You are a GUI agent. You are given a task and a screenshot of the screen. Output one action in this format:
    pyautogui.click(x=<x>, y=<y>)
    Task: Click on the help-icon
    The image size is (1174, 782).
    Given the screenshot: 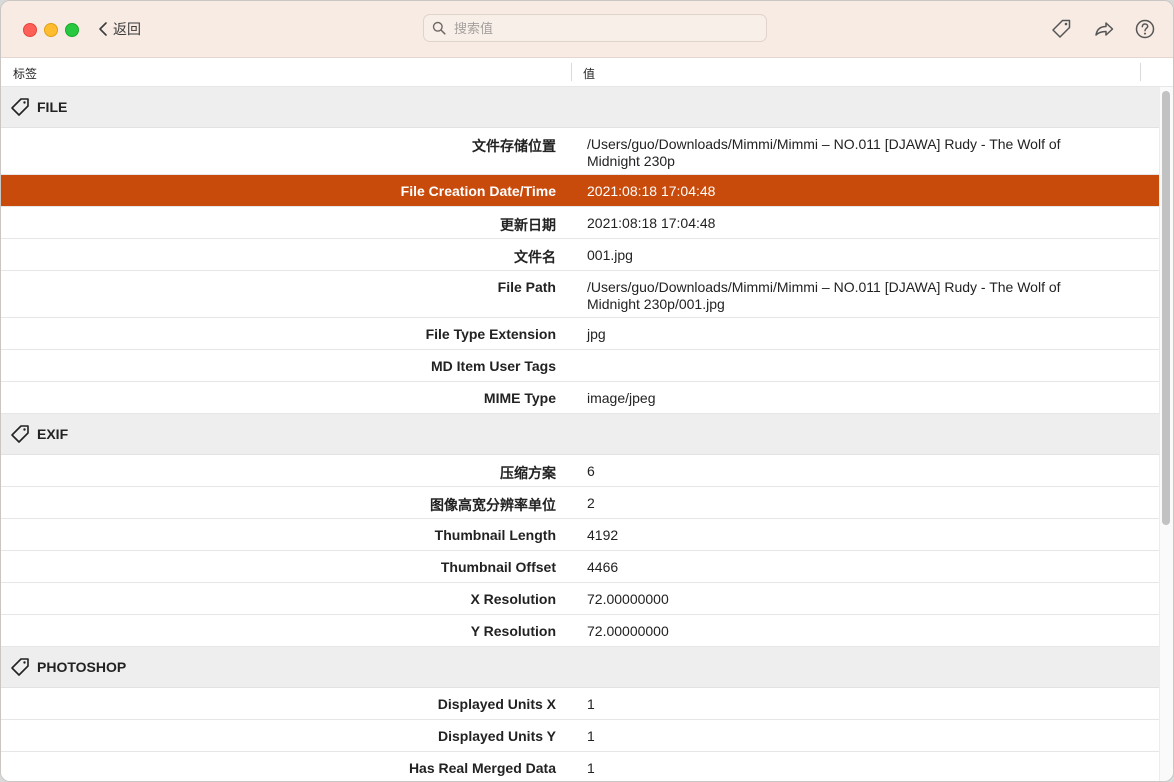 What is the action you would take?
    pyautogui.click(x=1145, y=29)
    